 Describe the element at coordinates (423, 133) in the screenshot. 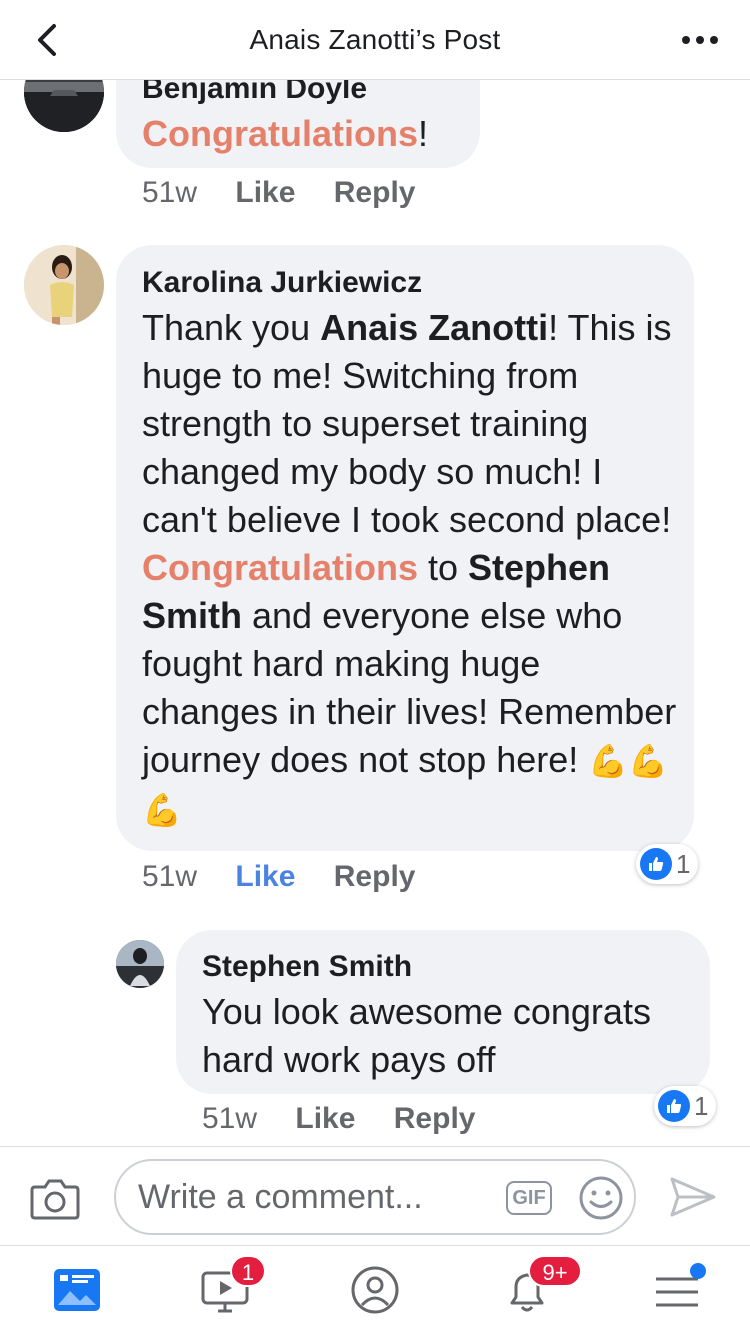

I see `comment-text-tail: !` at that location.